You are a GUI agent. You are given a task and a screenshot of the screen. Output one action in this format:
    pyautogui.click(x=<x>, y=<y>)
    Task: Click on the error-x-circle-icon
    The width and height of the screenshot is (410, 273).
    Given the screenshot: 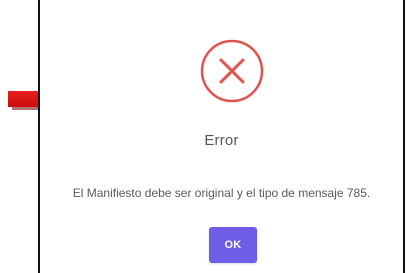 What is the action you would take?
    pyautogui.click(x=232, y=71)
    